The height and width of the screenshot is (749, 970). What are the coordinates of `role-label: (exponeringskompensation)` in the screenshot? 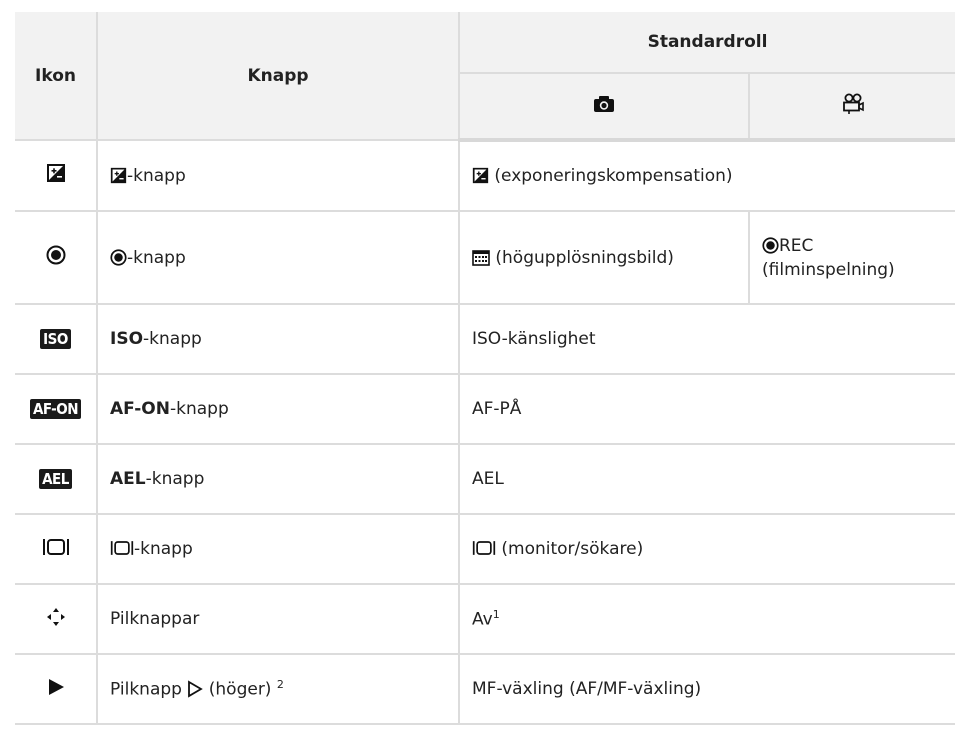 It's located at (611, 176).